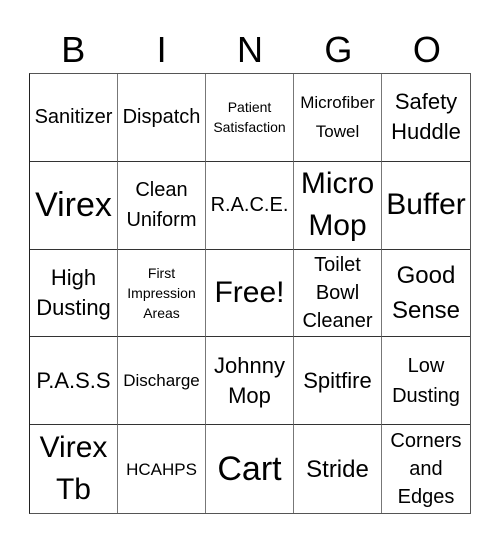 This screenshot has width=500, height=544. I want to click on bingo-cell: Patient Satisfaction, so click(250, 118).